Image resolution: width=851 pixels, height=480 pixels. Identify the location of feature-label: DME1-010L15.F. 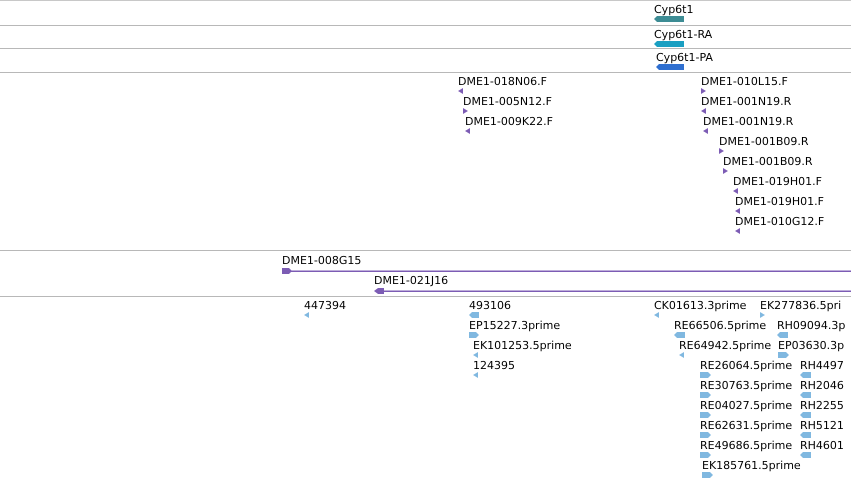
(744, 81).